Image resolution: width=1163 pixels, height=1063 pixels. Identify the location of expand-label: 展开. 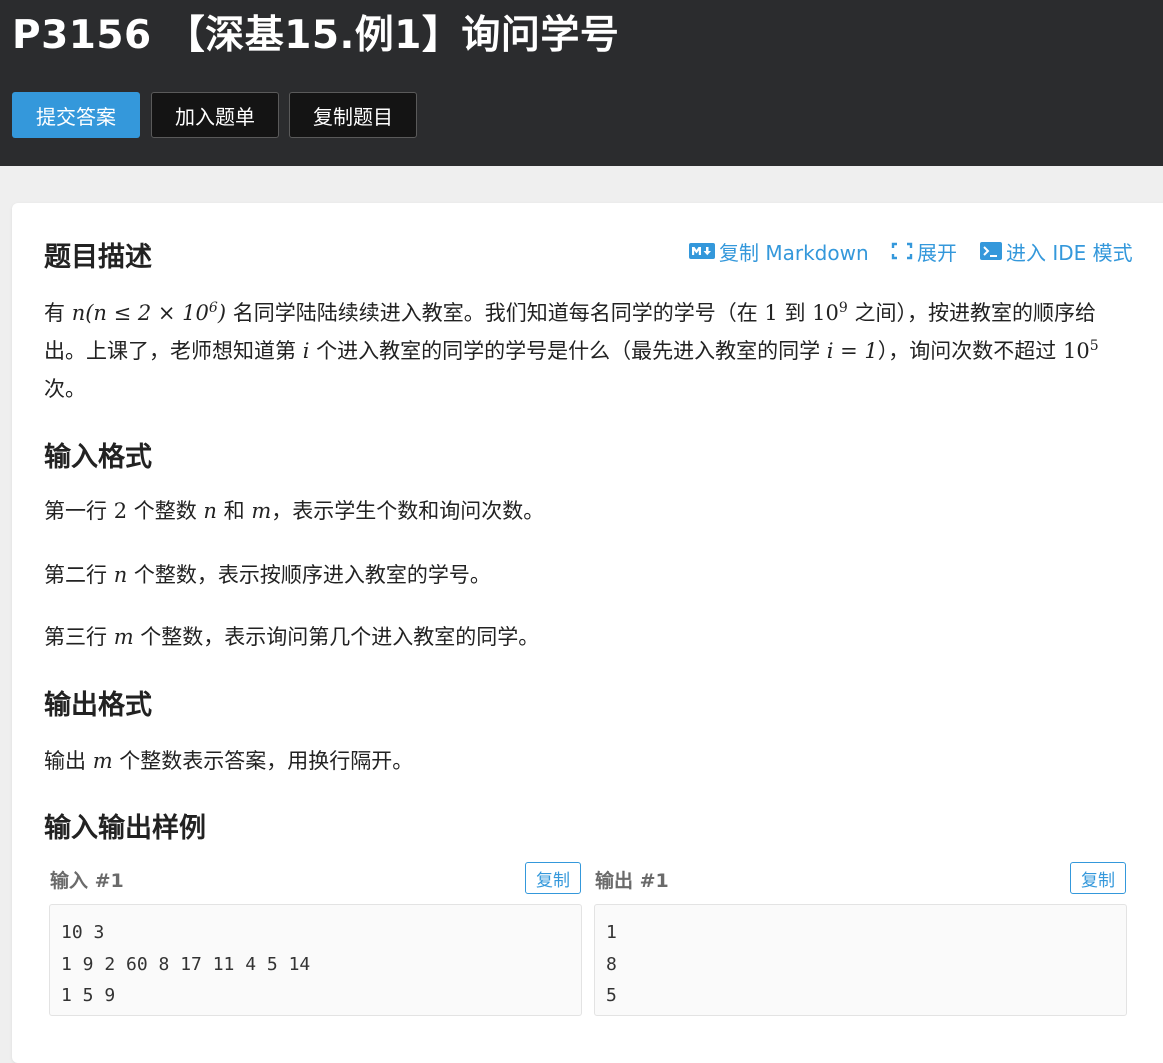
(937, 252).